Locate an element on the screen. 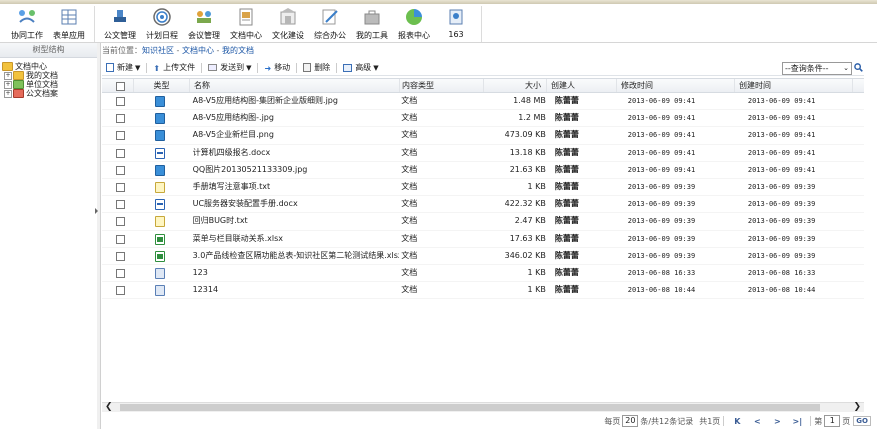 This screenshot has width=877, height=429. header-creator: 创建人 is located at coordinates (582, 85).